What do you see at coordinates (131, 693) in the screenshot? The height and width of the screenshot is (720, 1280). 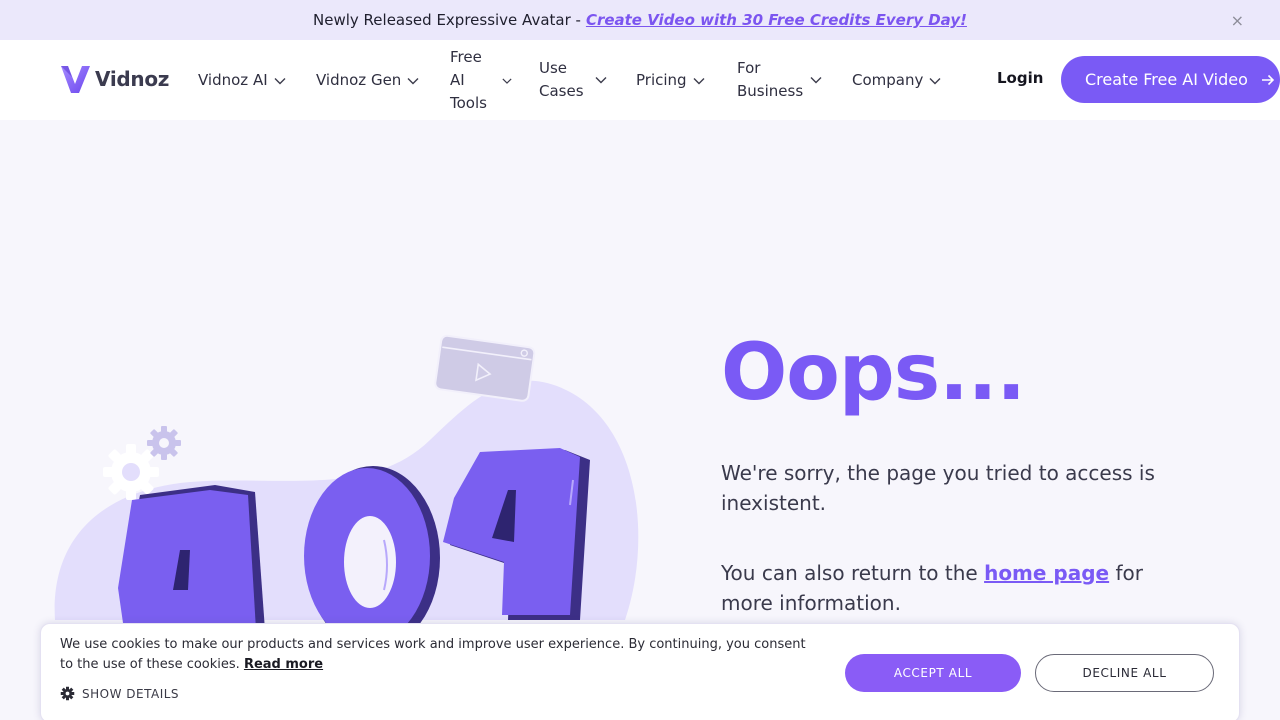 I see `show-details-label: SHOW DETAILS` at bounding box center [131, 693].